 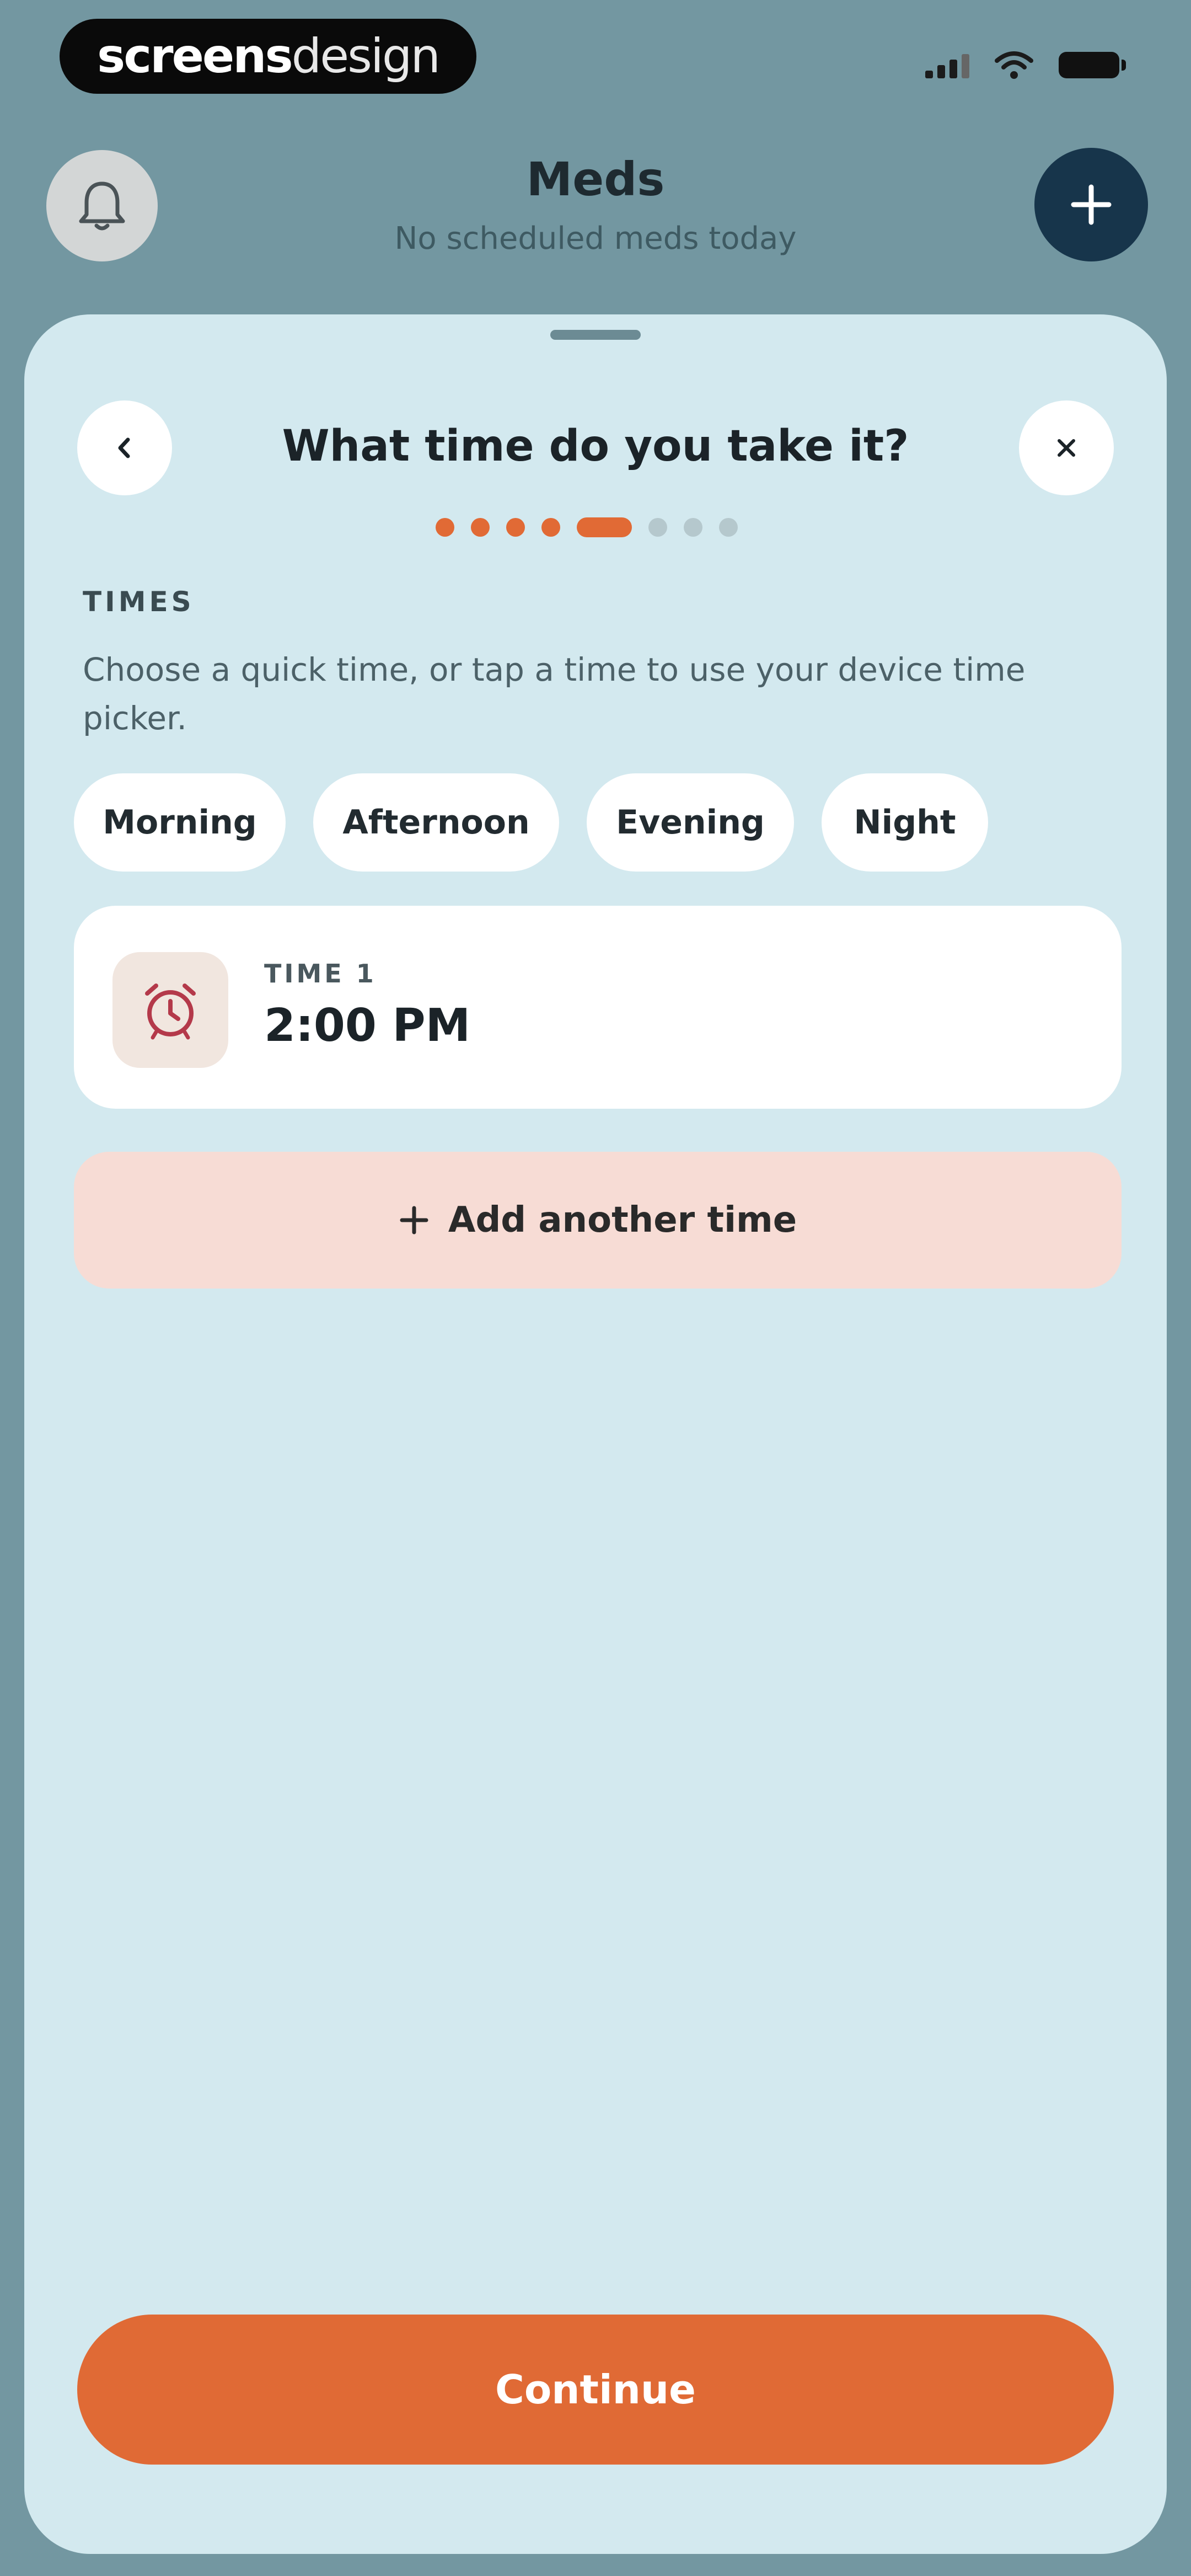 What do you see at coordinates (320, 973) in the screenshot?
I see `time-label: TIME 1` at bounding box center [320, 973].